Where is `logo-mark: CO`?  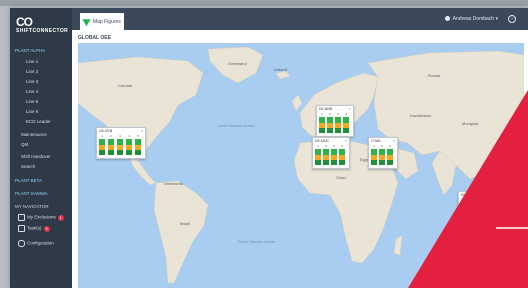 logo-mark: CO is located at coordinates (24, 22).